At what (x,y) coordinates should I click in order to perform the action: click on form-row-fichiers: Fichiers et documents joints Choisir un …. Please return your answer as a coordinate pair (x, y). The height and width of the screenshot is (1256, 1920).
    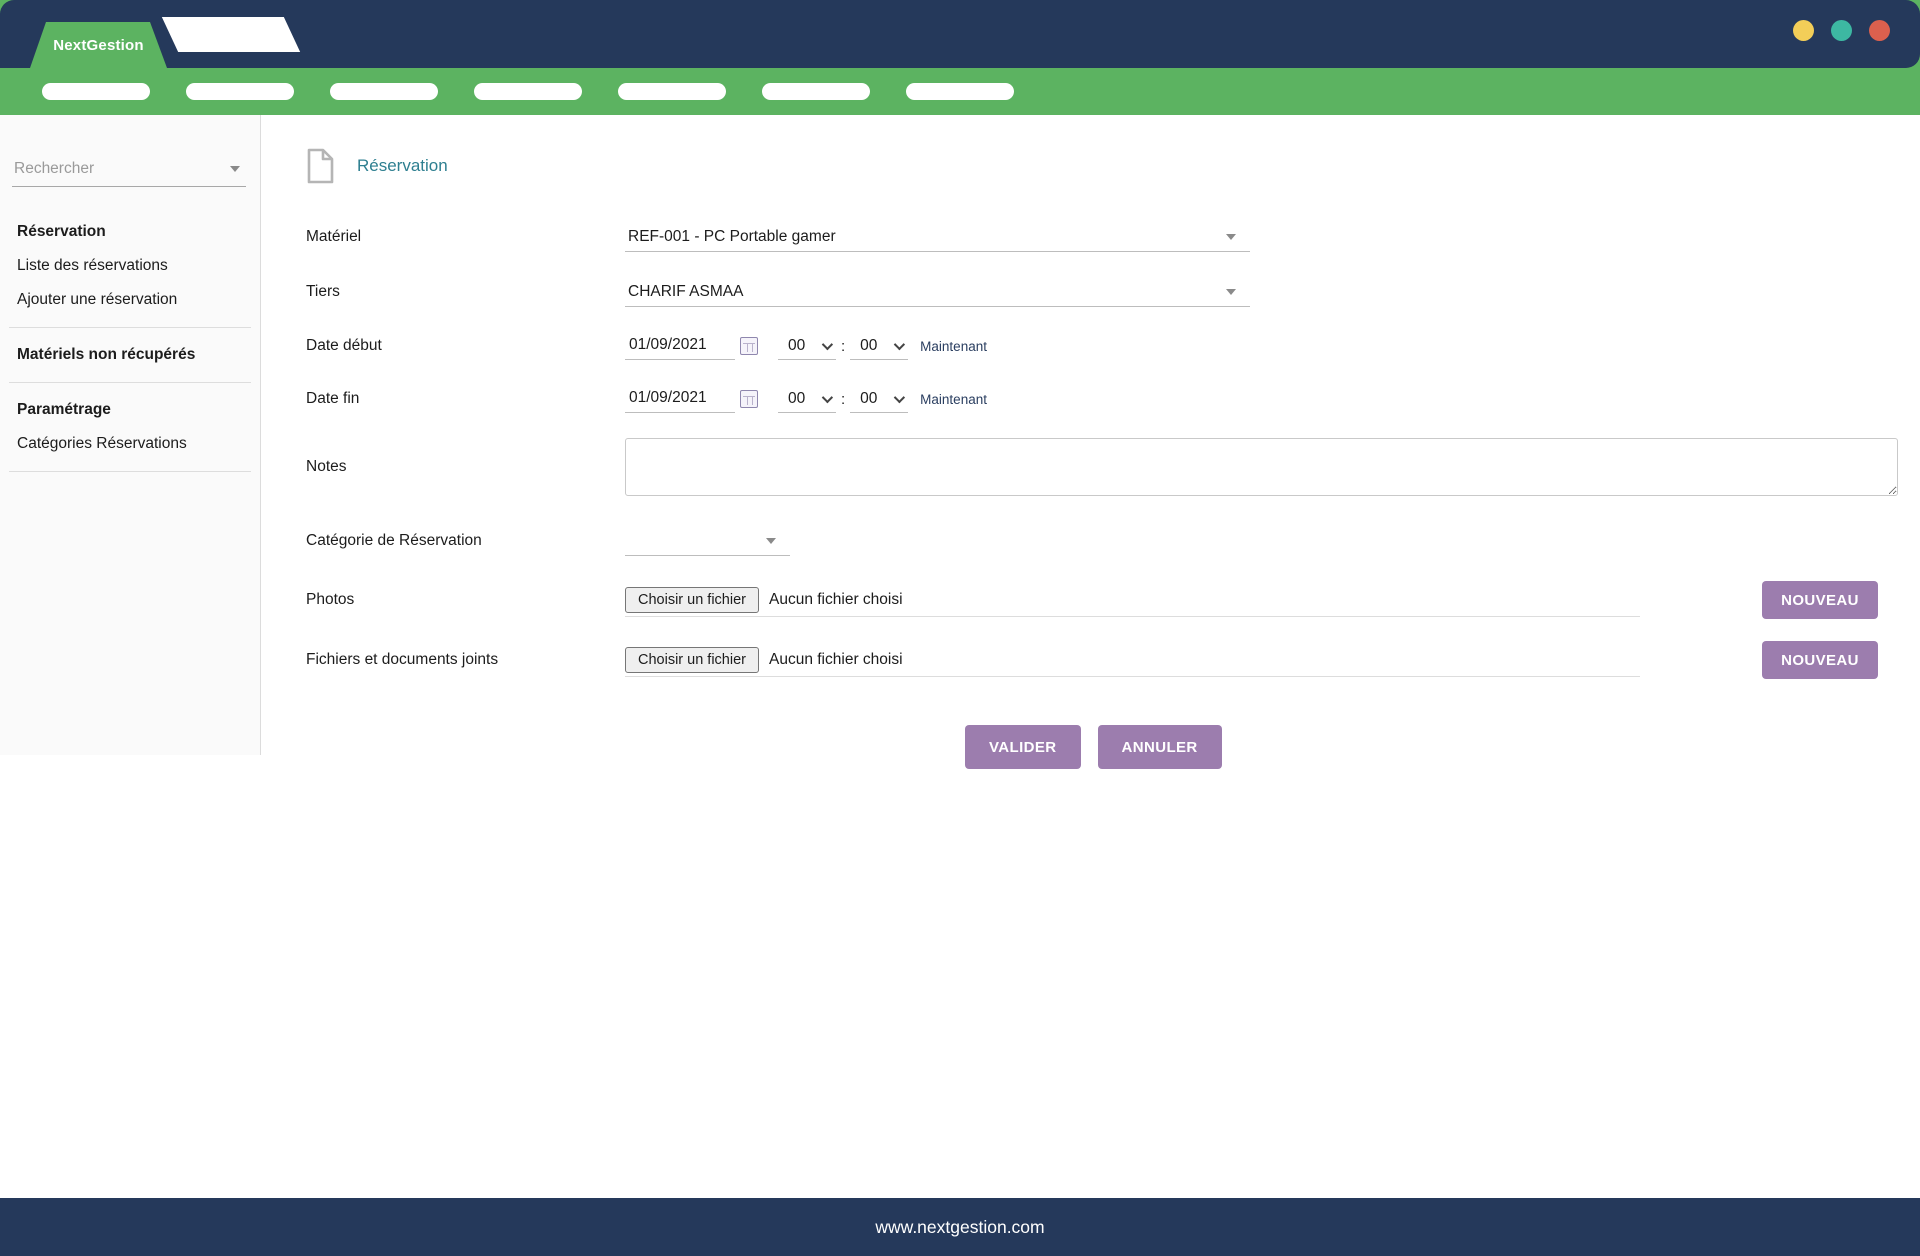
    Looking at the image, I should click on (1090, 660).